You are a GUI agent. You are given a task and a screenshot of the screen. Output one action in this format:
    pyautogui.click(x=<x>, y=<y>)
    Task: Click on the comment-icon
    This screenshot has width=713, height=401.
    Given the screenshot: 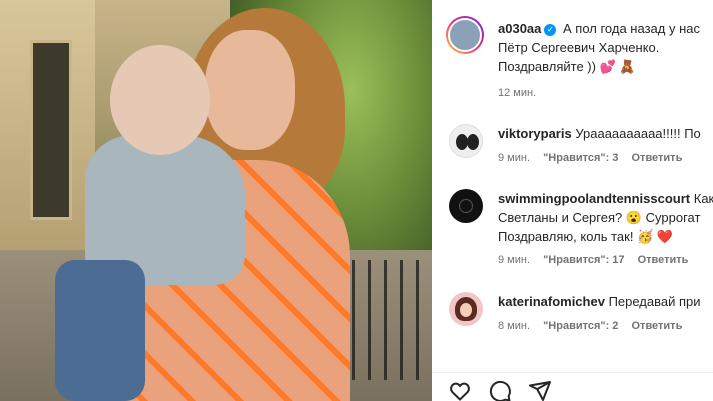 What is the action you would take?
    pyautogui.click(x=500, y=390)
    